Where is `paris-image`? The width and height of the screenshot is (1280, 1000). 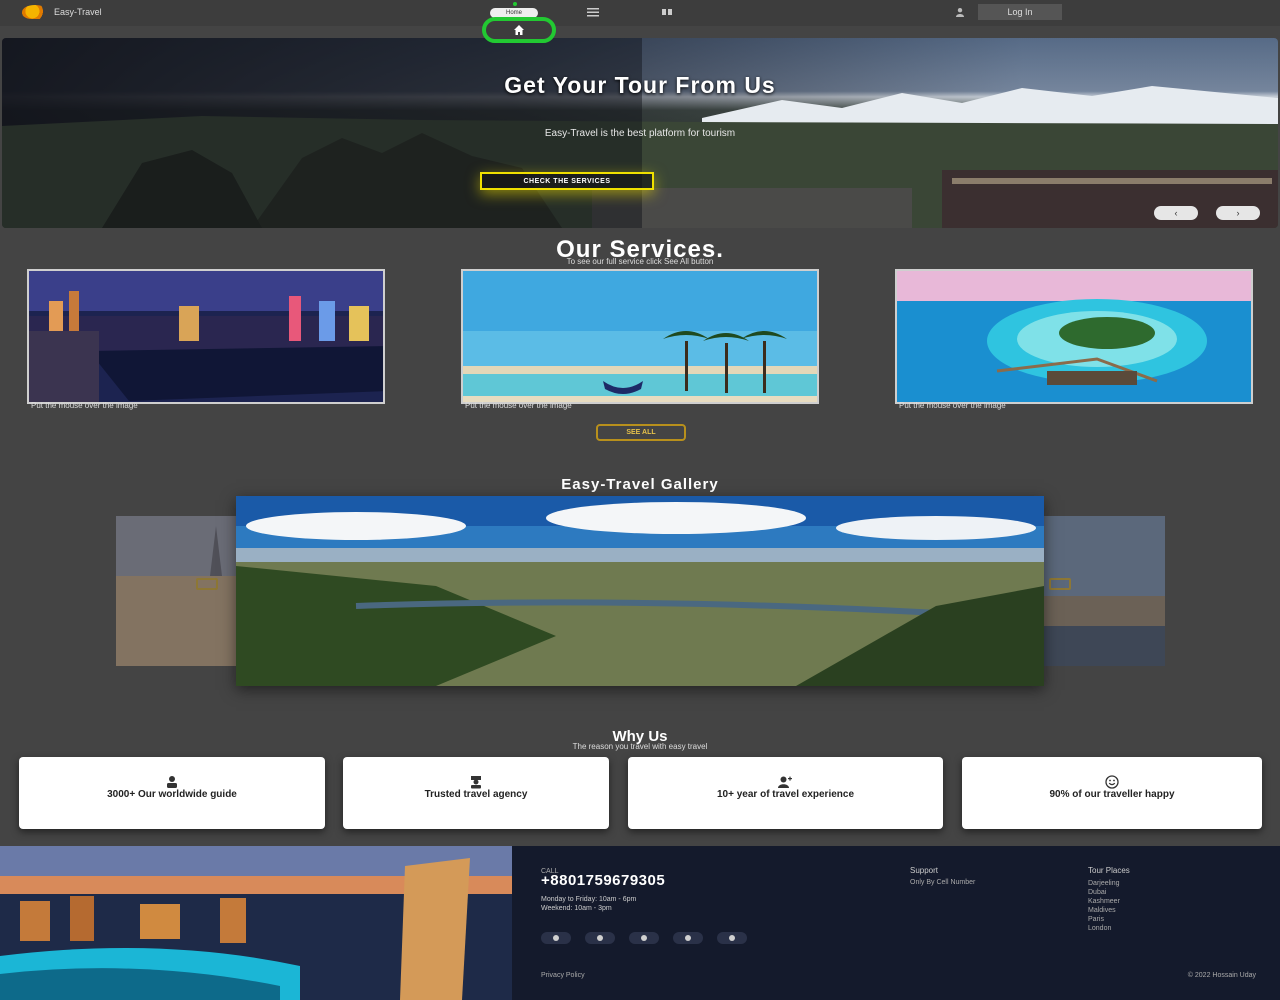 paris-image is located at coordinates (177, 591).